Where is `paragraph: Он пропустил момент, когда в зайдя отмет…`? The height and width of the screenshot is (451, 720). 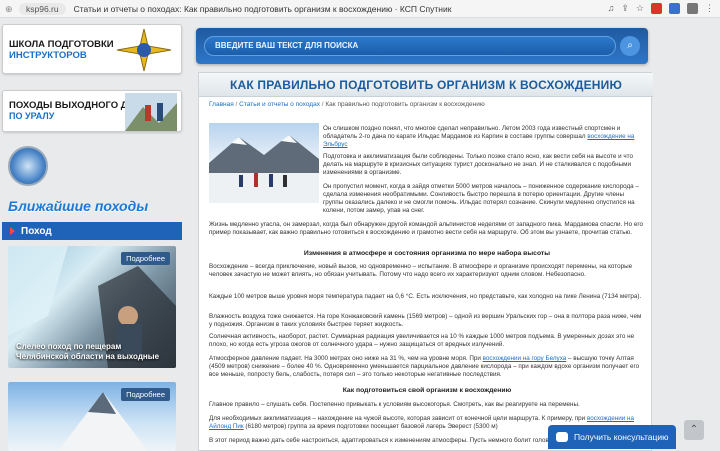 paragraph: Он пропустил момент, когда в зайдя отмет… is located at coordinates (481, 198).